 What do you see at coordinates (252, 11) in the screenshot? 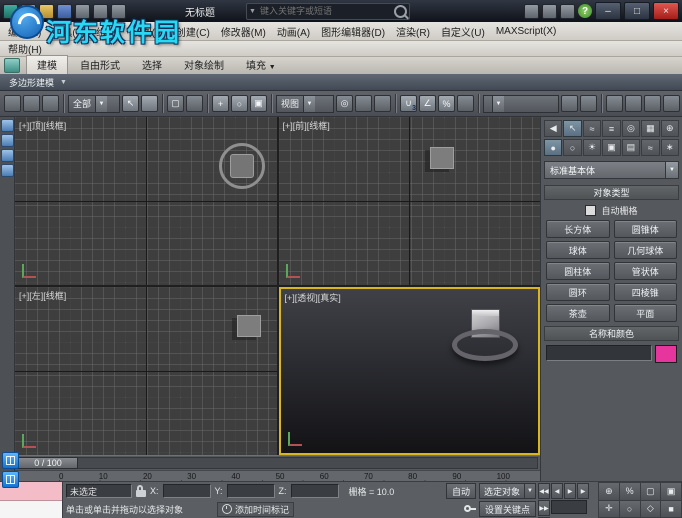
I see `search-dropdown-icon: ▼` at bounding box center [252, 11].